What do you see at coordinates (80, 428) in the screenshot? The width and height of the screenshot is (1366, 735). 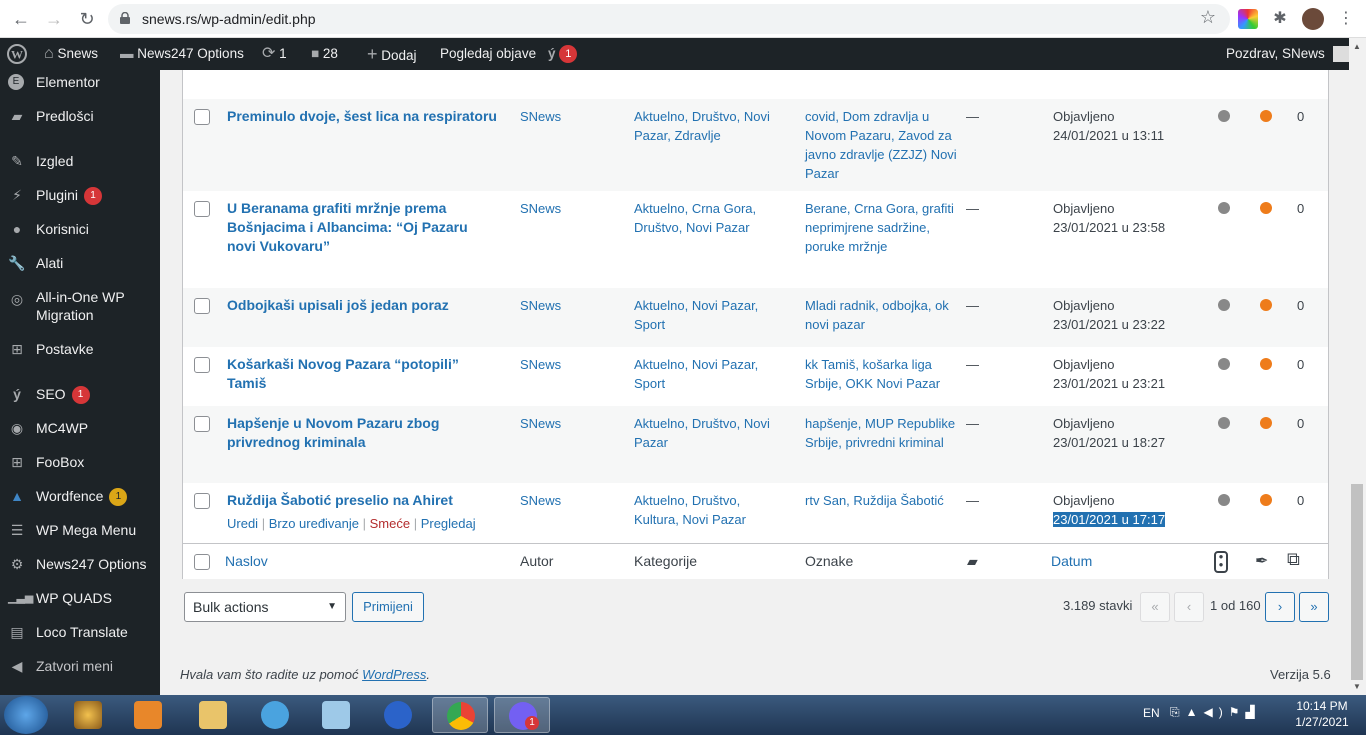 I see `sidebar-item-mc4wp: ◉ MC4WP` at bounding box center [80, 428].